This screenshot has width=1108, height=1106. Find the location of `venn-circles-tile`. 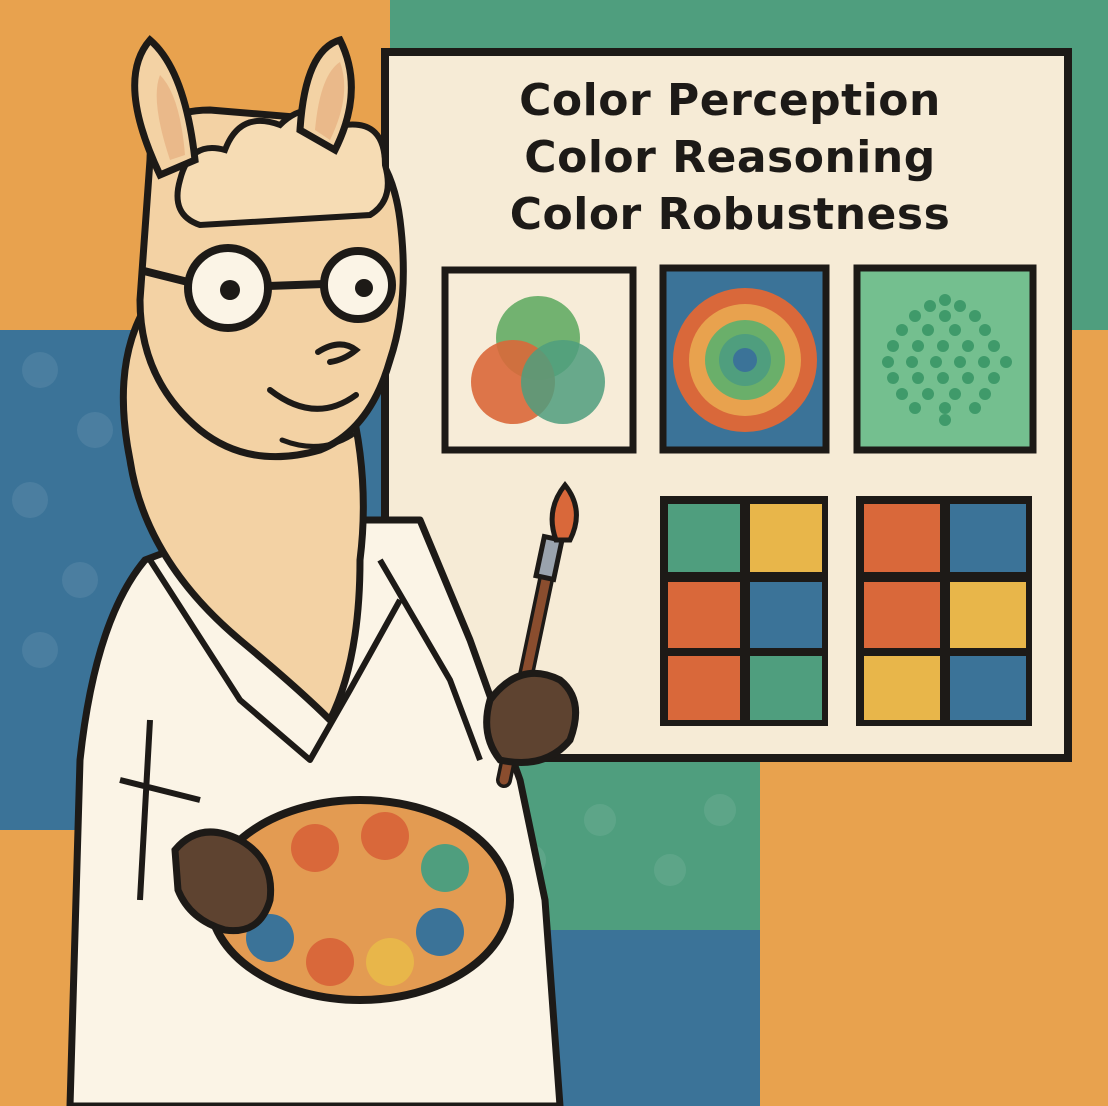

venn-circles-tile is located at coordinates (539, 360).